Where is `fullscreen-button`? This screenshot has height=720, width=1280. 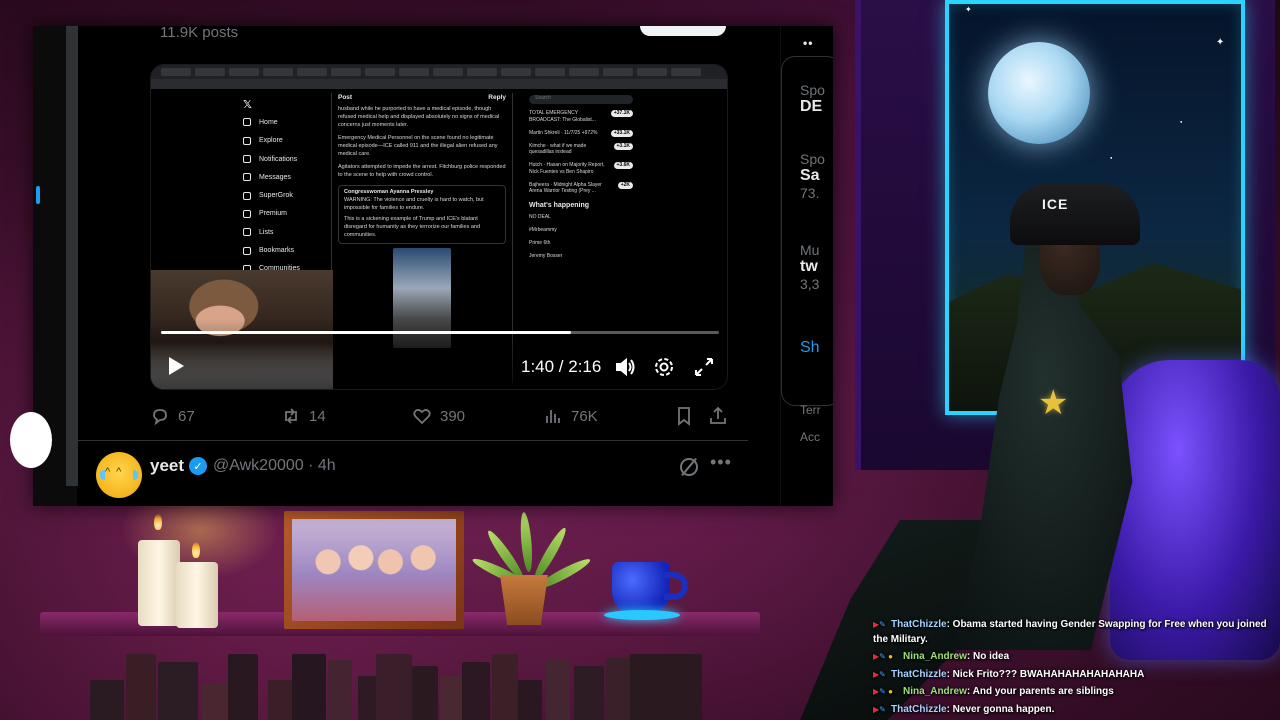 fullscreen-button is located at coordinates (704, 367).